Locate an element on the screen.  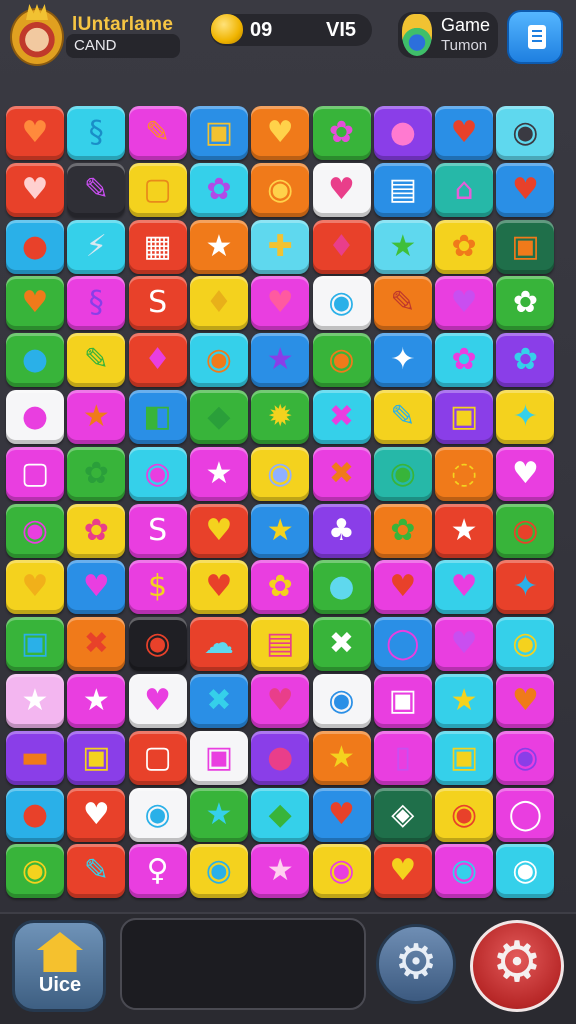
game-tile: ▯ is located at coordinates (402, 757).